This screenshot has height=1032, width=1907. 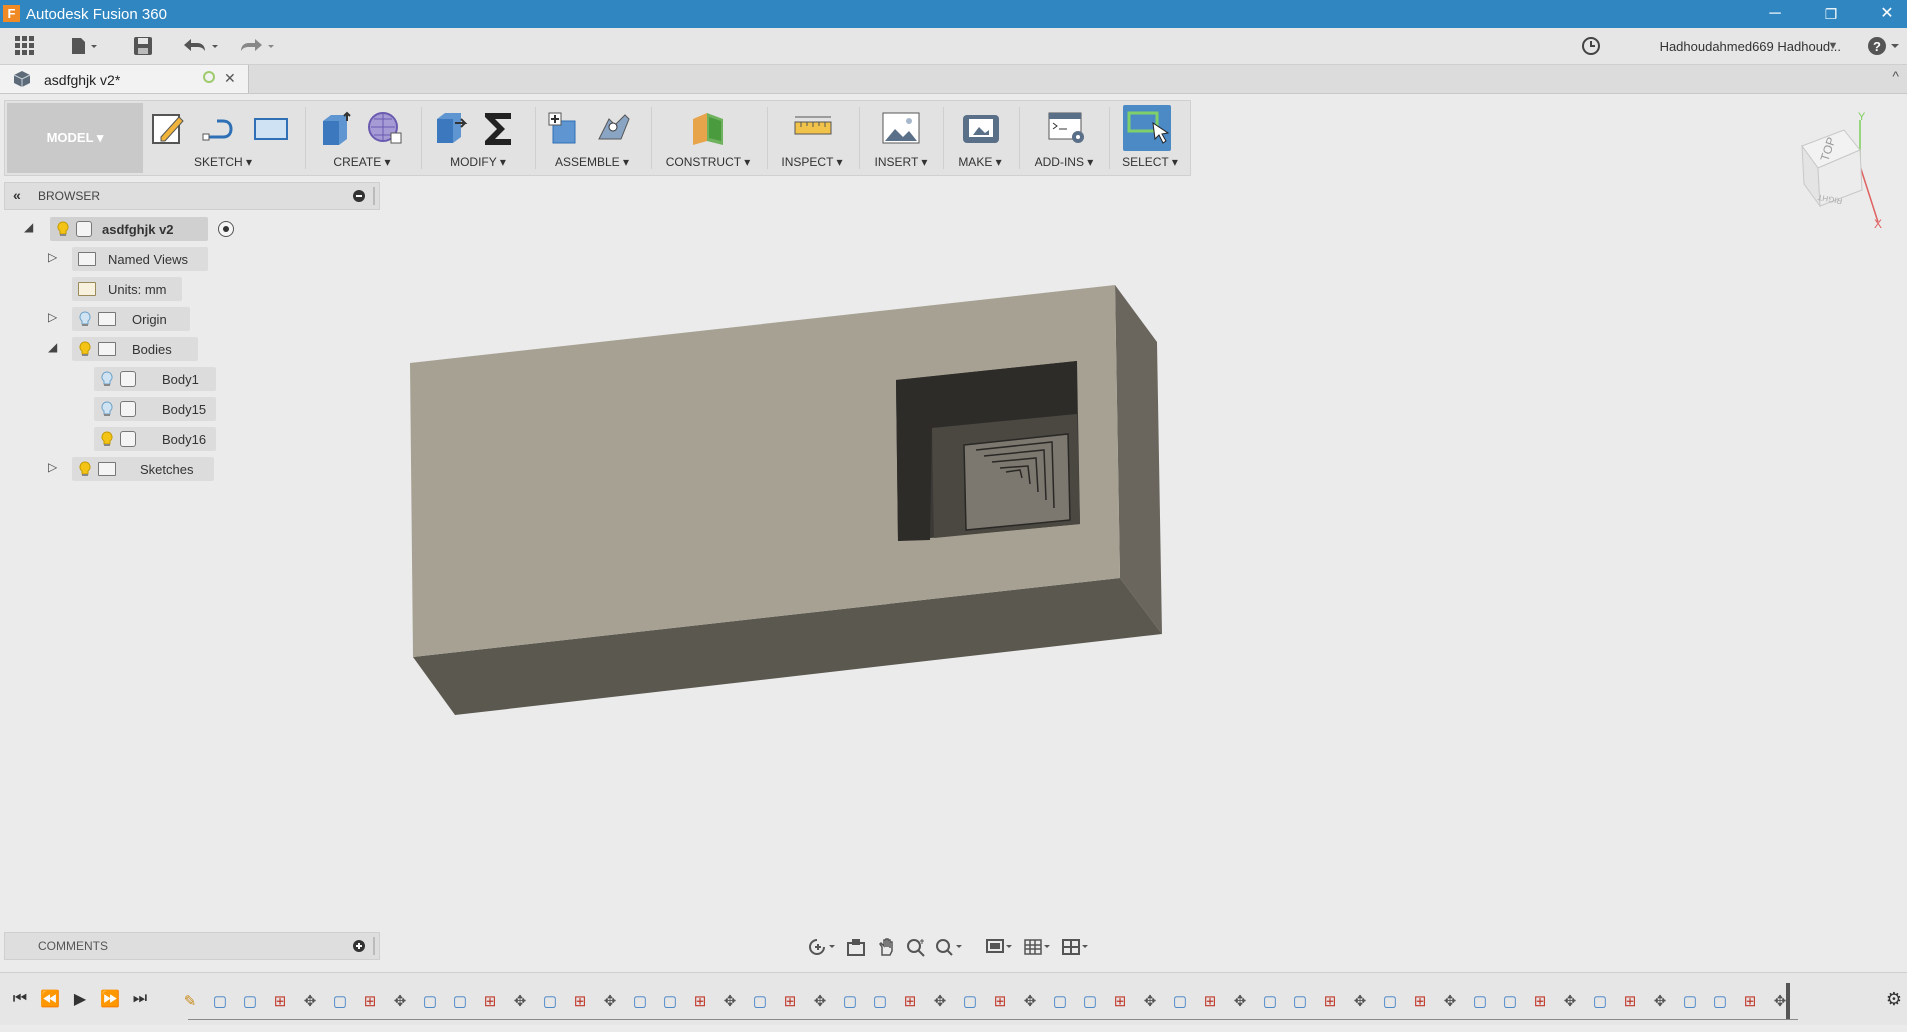 What do you see at coordinates (52, 467) in the screenshot?
I see `expand-sketches-triangle-icon: ▷` at bounding box center [52, 467].